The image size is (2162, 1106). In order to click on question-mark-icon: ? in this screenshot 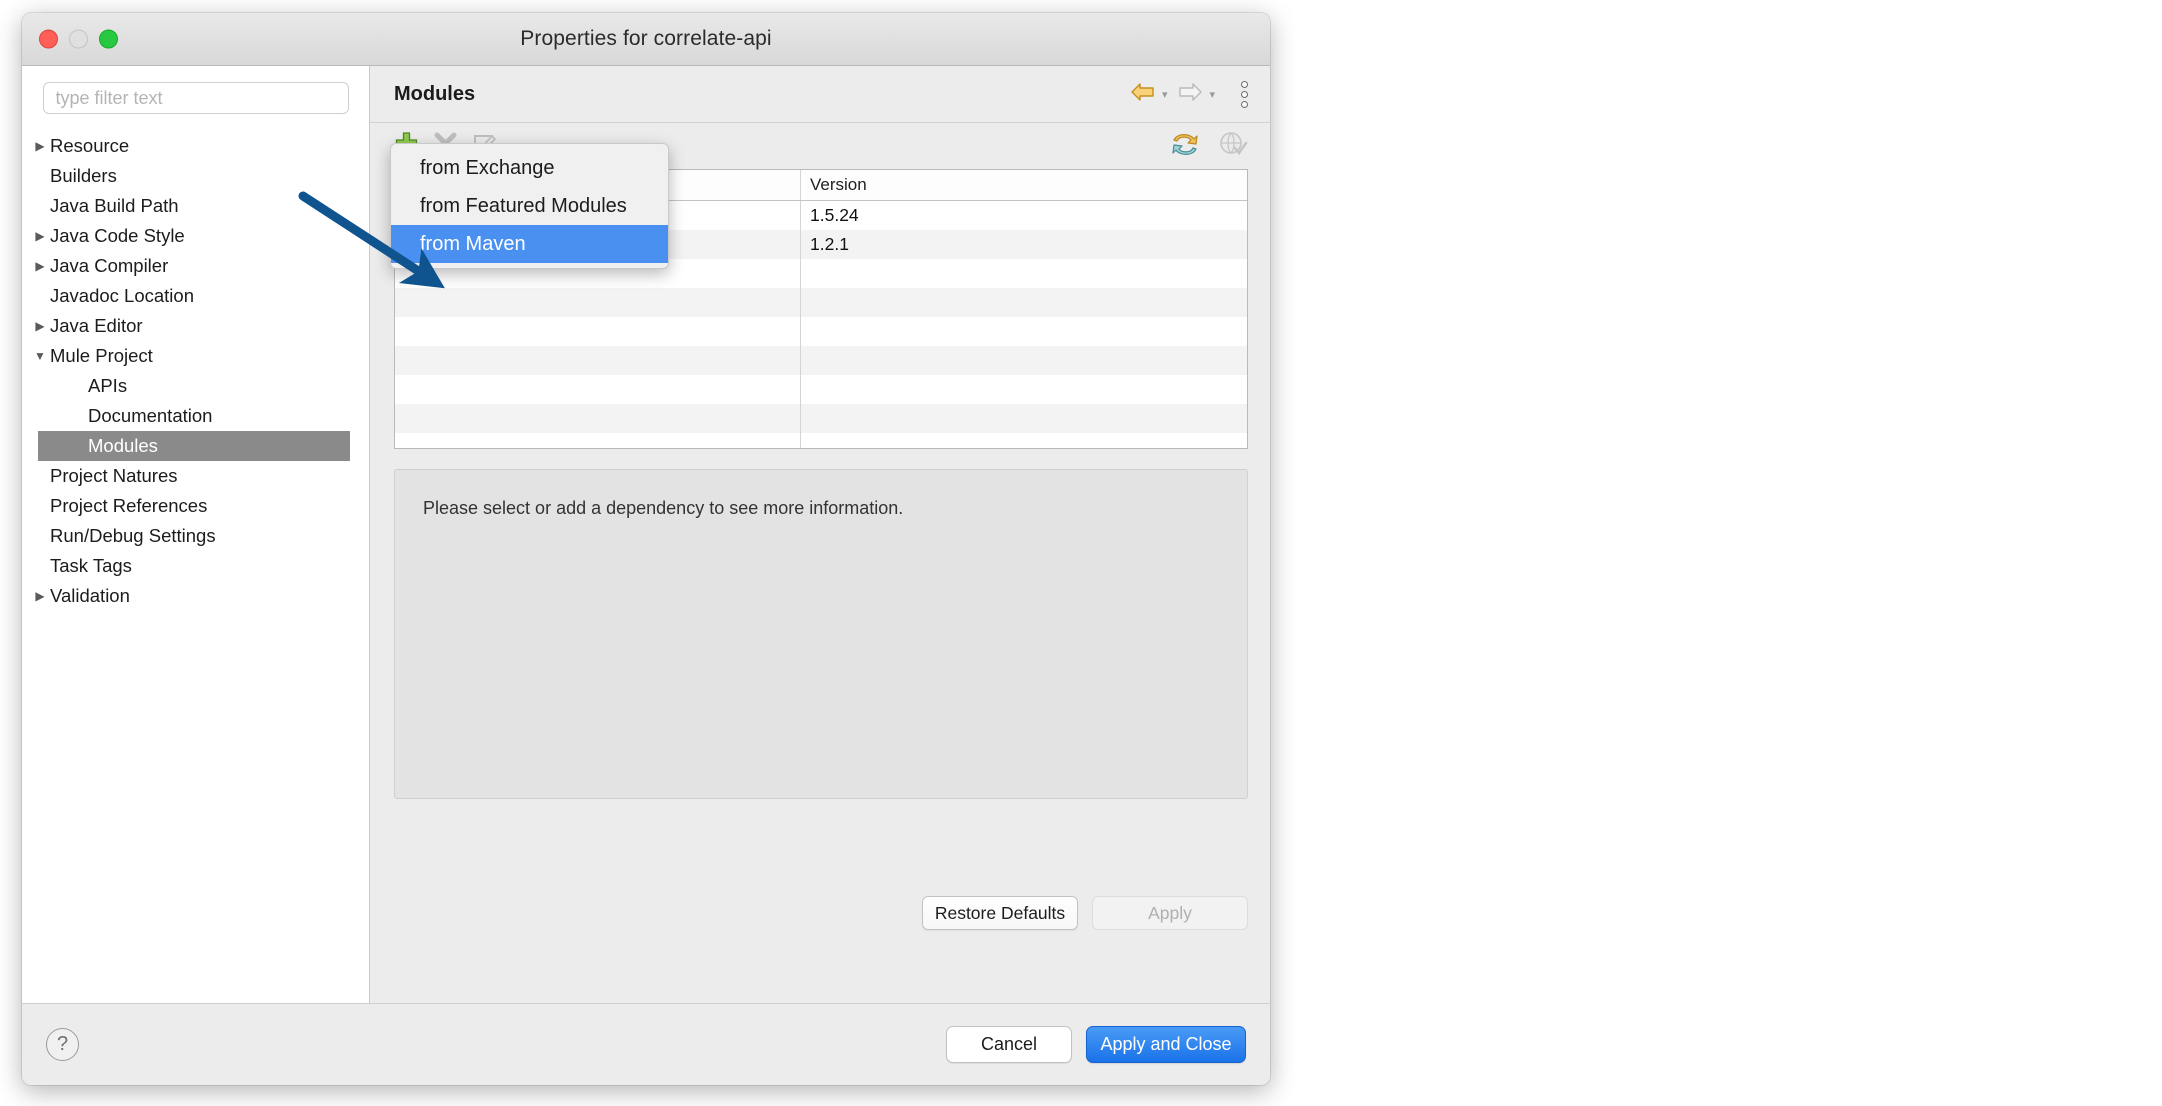, I will do `click(62, 1044)`.